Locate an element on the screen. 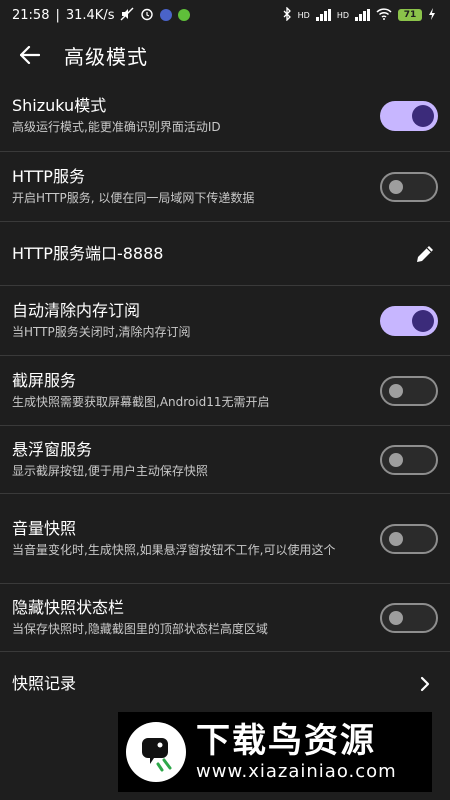  hd-label-2: HD is located at coordinates (342, 15).